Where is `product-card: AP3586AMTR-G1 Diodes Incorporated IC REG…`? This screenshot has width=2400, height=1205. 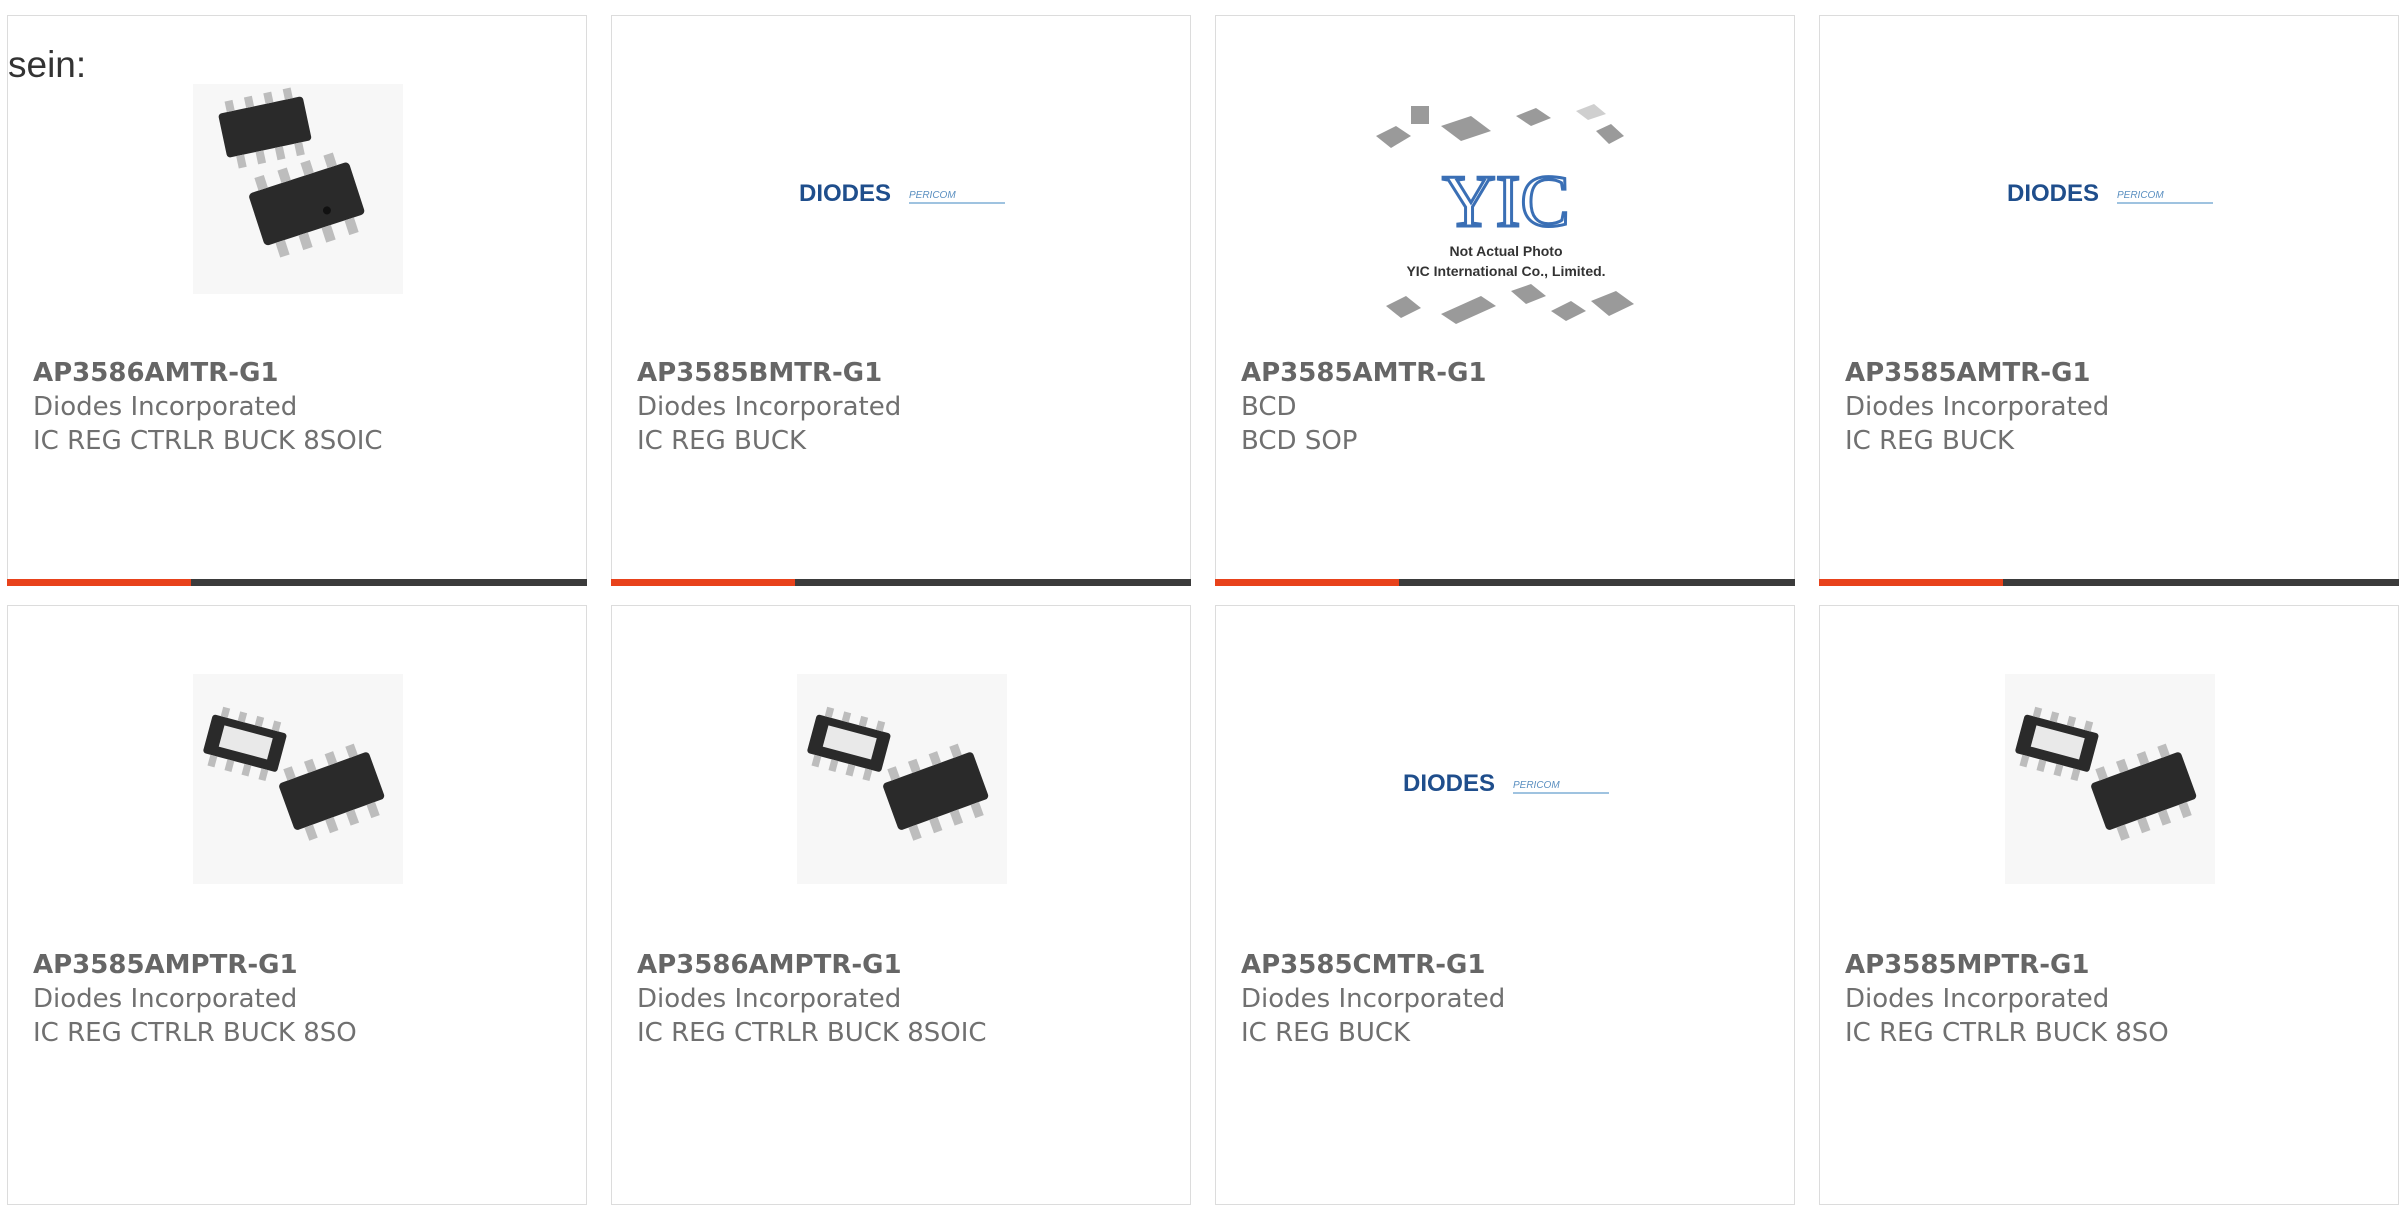 product-card: AP3586AMTR-G1 Diodes Incorporated IC REG… is located at coordinates (297, 300).